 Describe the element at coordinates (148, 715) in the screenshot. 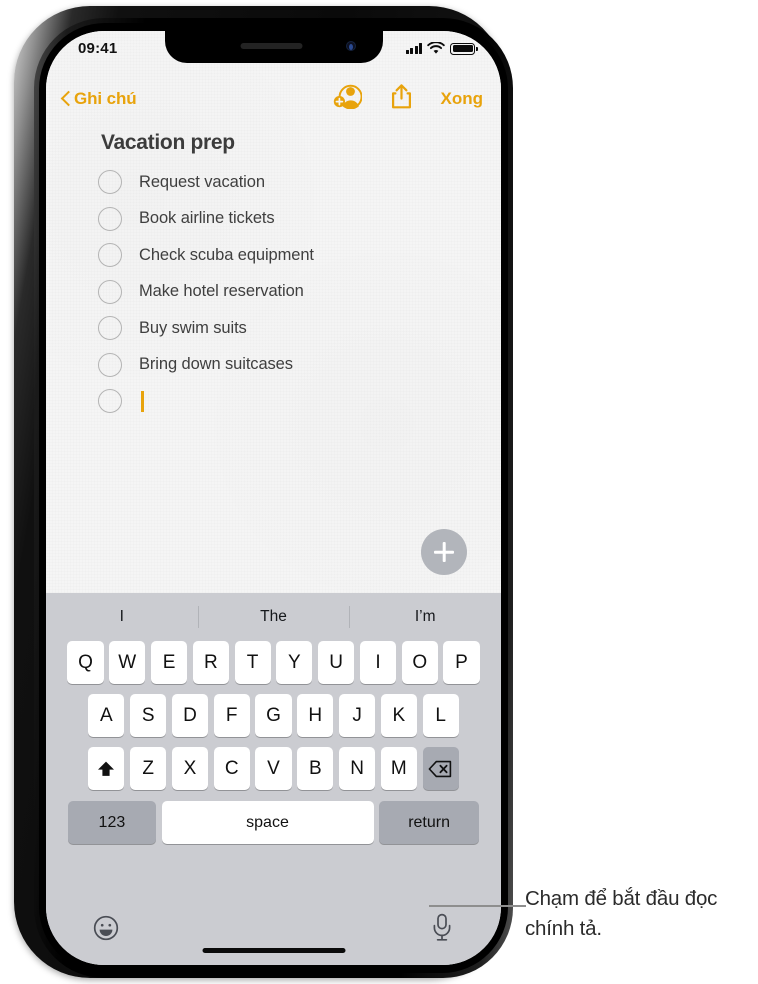

I see `key-s: S` at that location.